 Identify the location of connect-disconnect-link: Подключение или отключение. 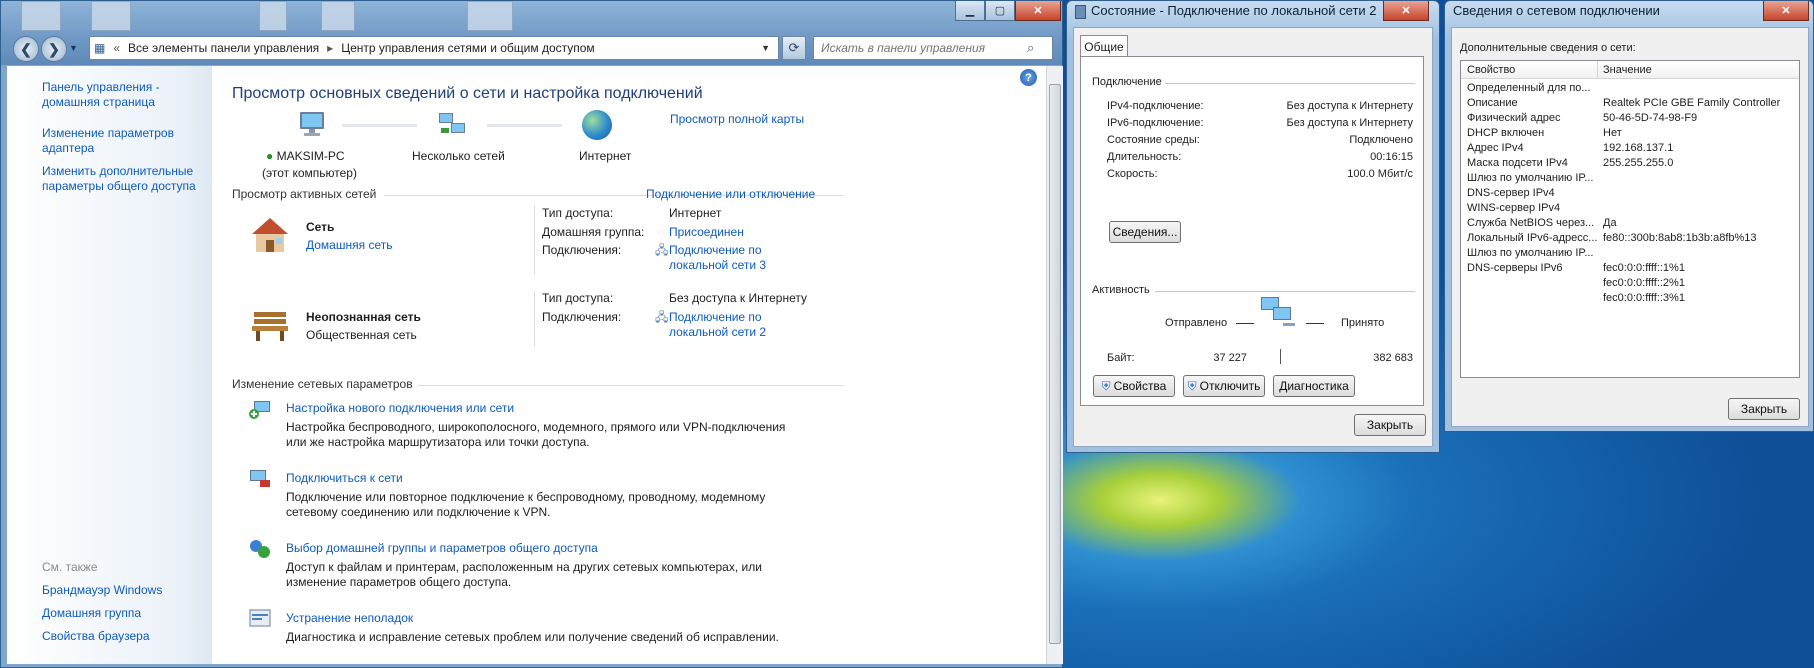
(730, 194).